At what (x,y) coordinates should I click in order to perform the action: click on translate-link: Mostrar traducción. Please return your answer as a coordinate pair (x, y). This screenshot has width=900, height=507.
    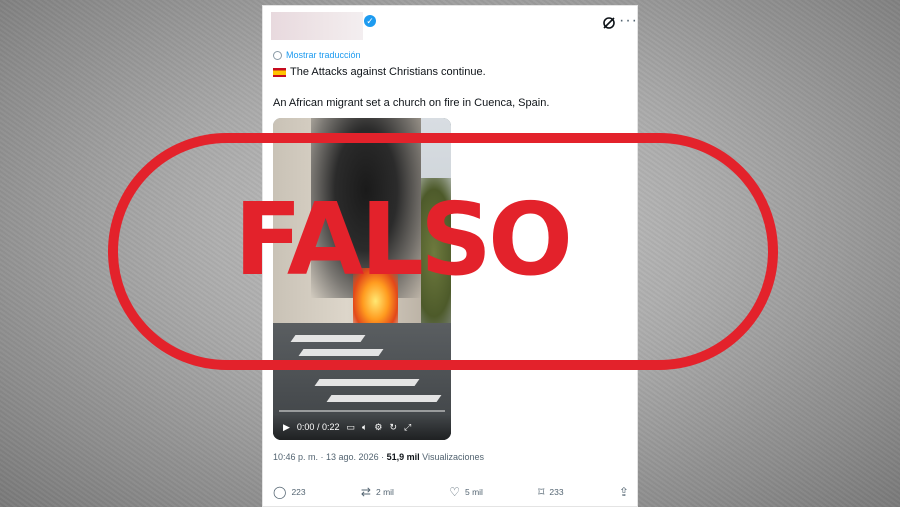
    Looking at the image, I should click on (317, 55).